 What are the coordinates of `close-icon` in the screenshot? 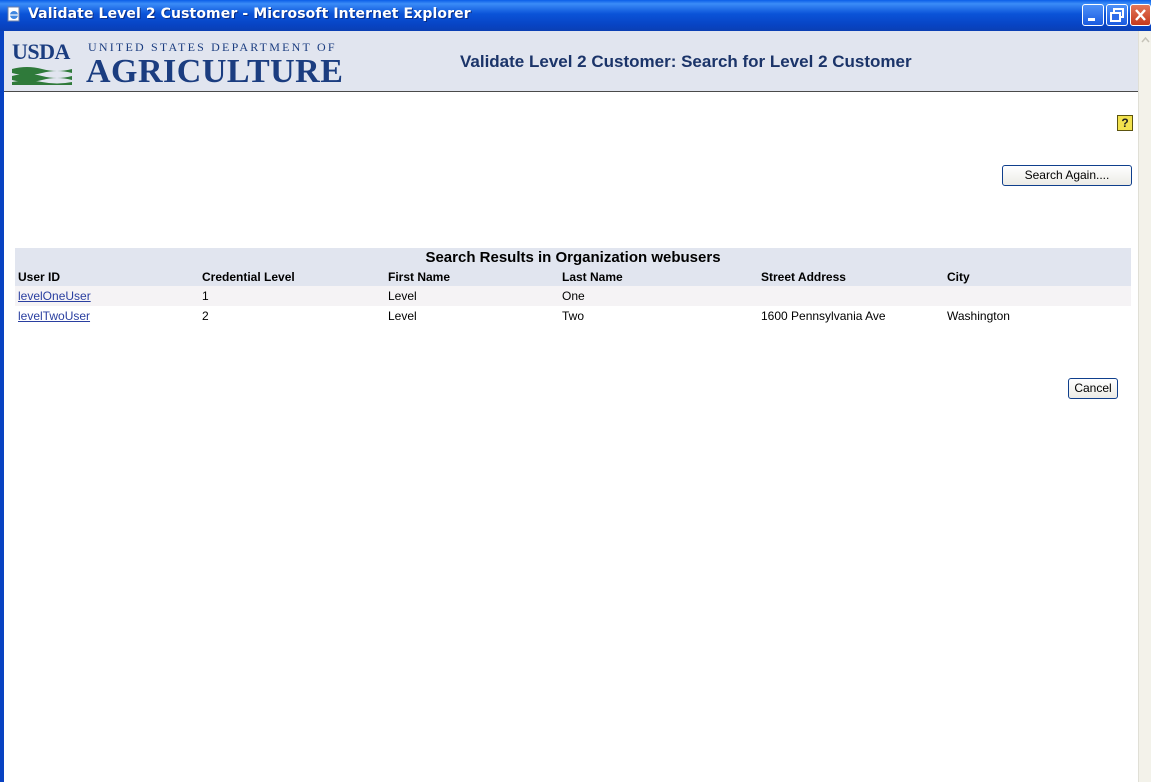 It's located at (1140, 15).